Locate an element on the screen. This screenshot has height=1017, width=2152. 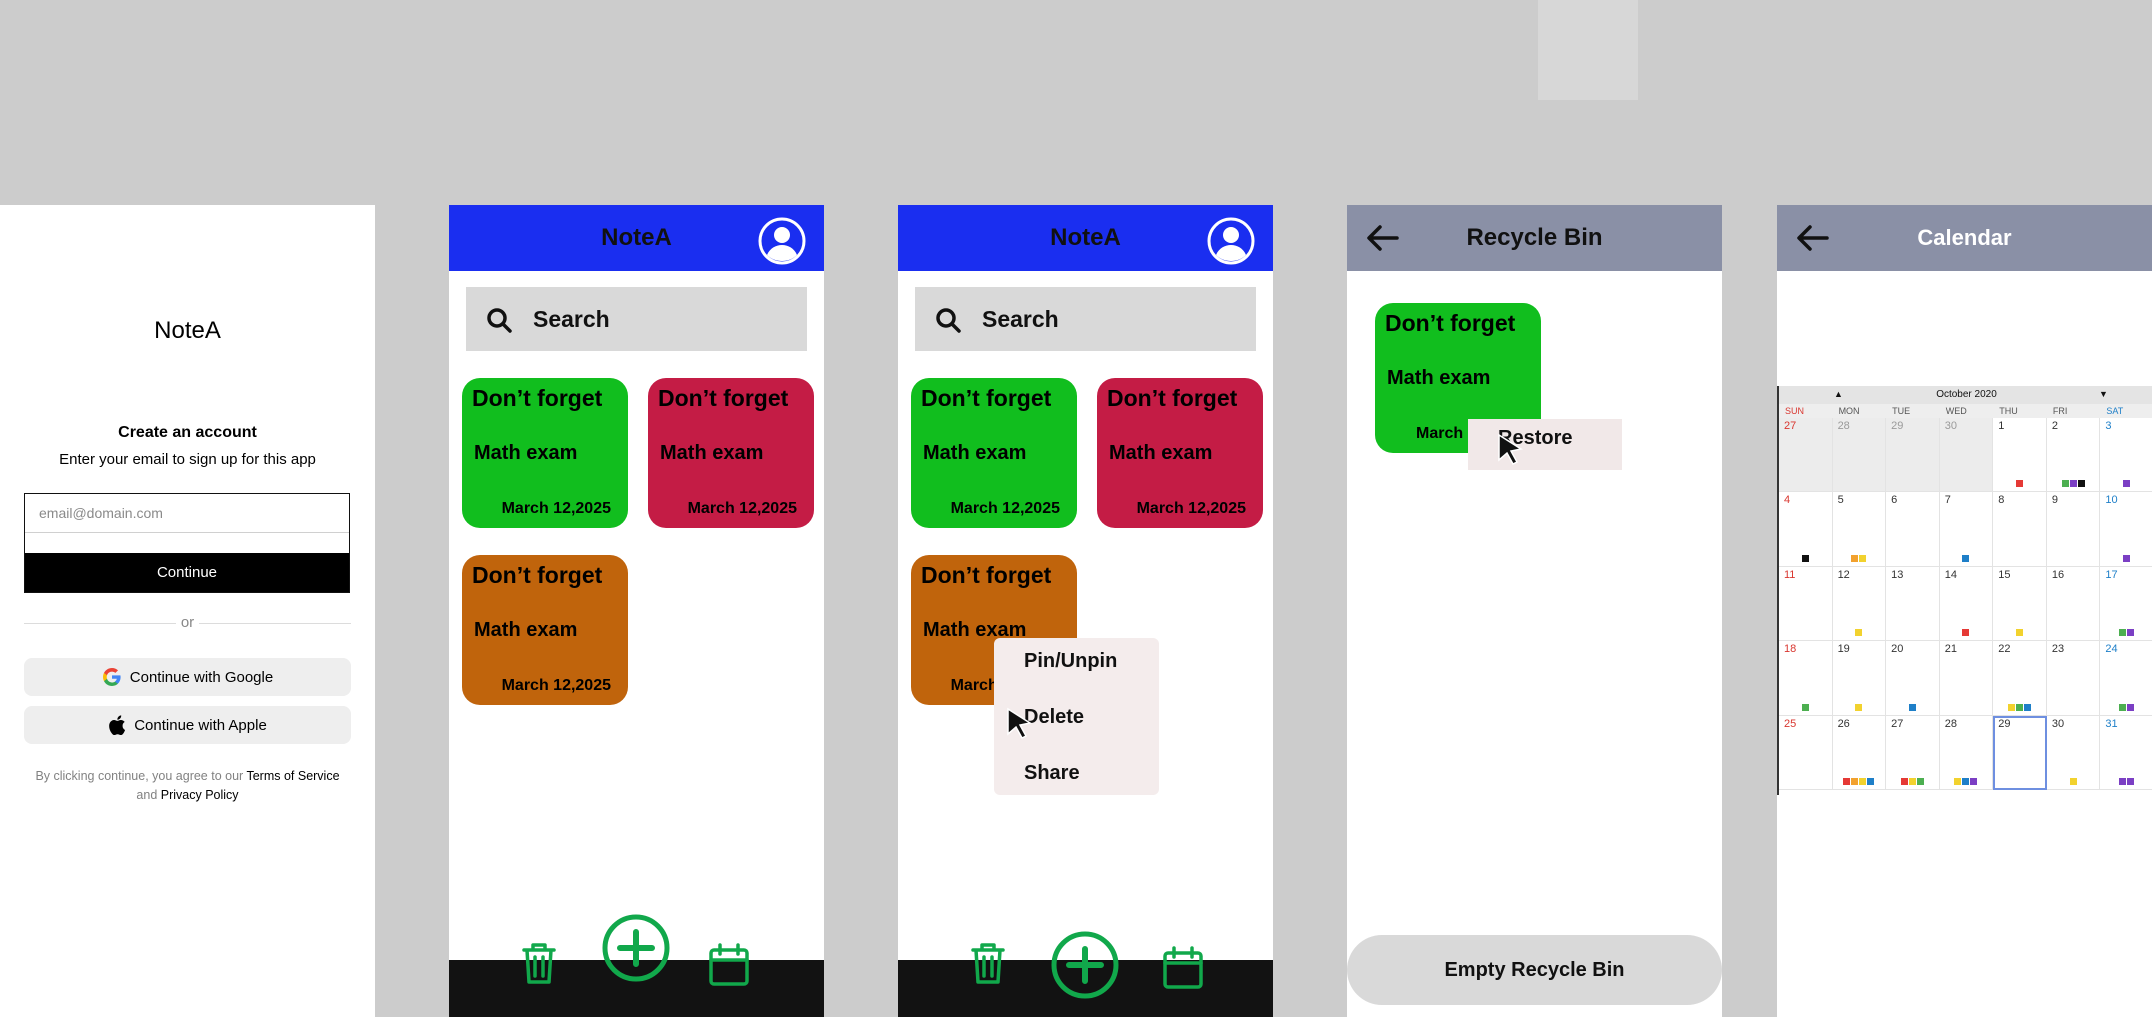
day-number: 22 is located at coordinates (2004, 649).